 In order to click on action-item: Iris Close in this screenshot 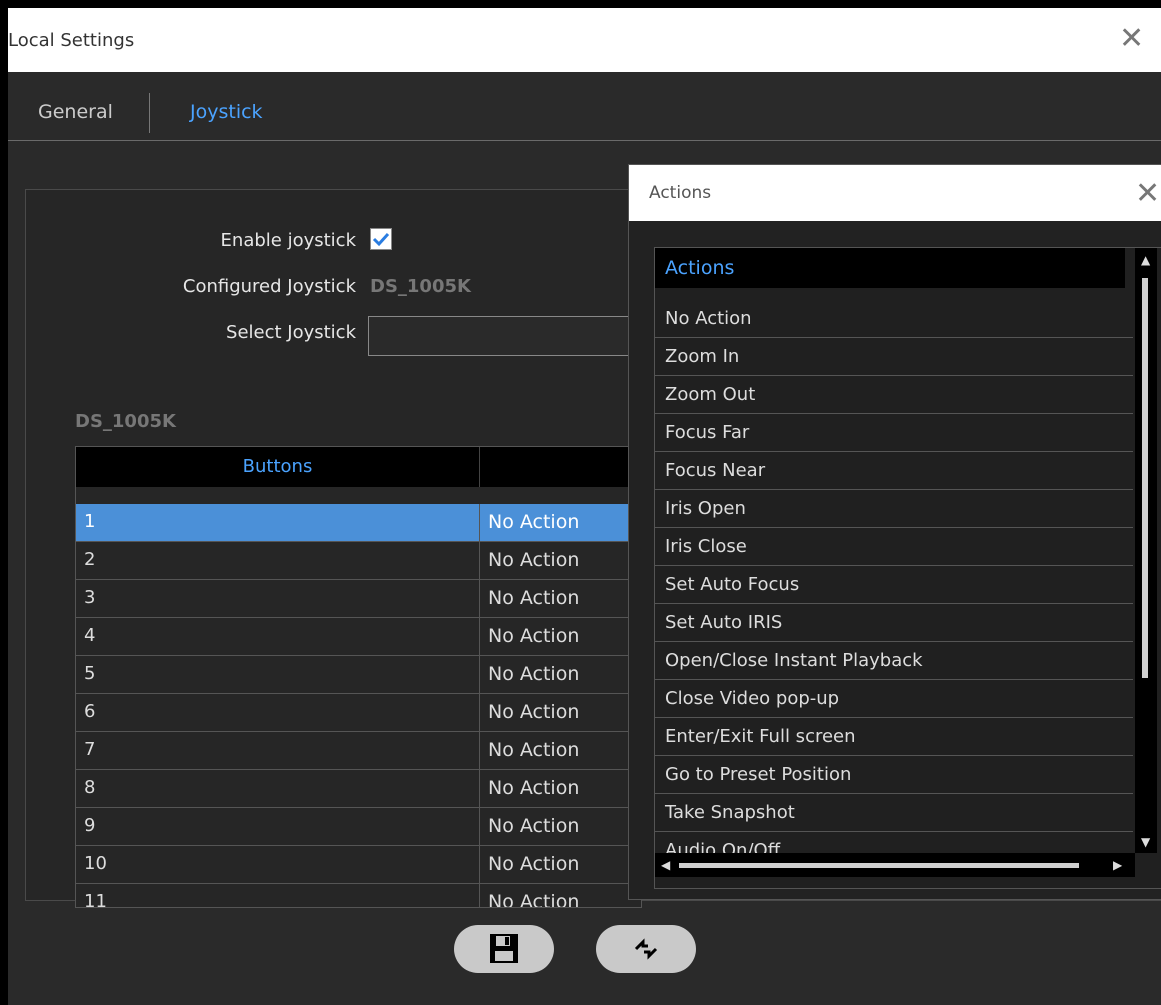, I will do `click(894, 547)`.